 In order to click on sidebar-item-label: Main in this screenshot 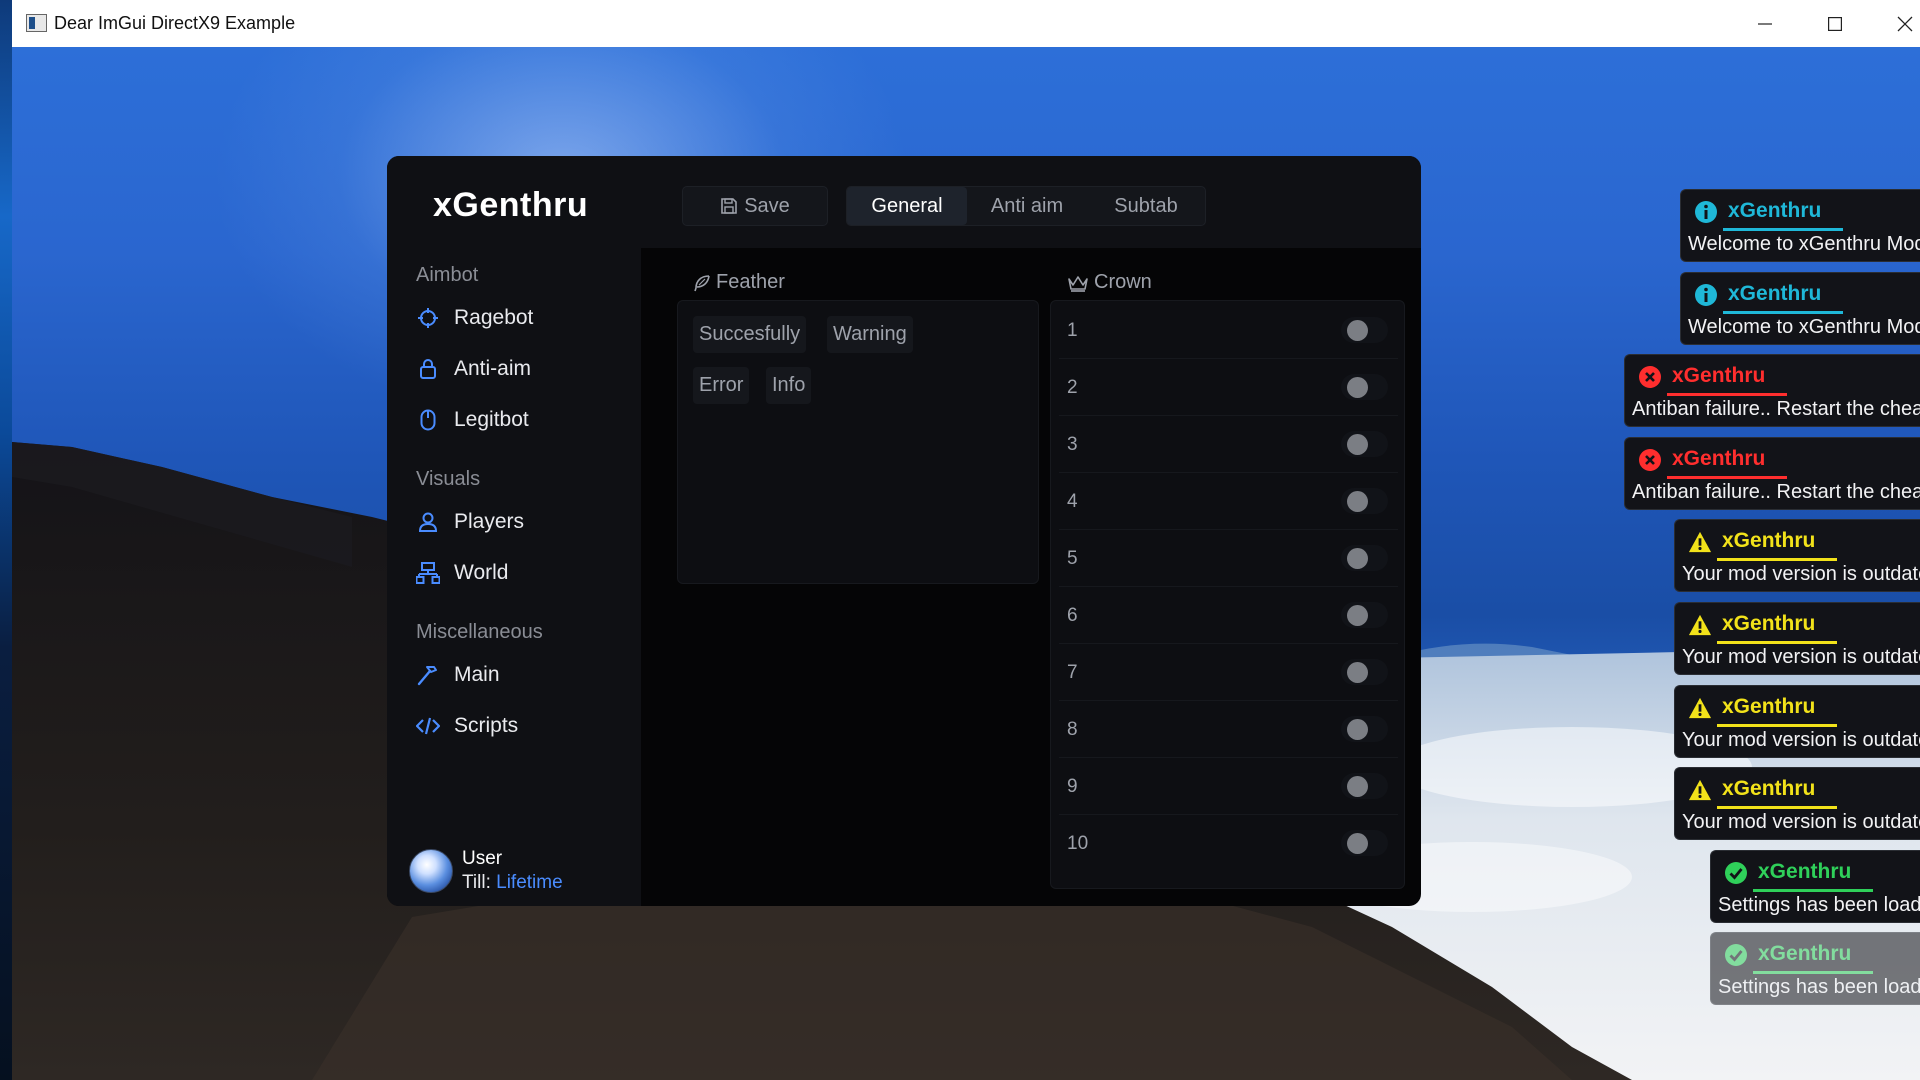, I will do `click(477, 674)`.